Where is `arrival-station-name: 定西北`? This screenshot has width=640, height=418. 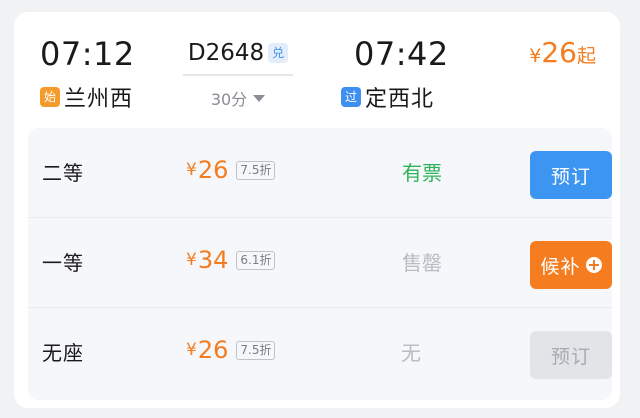 arrival-station-name: 定西北 is located at coordinates (400, 99).